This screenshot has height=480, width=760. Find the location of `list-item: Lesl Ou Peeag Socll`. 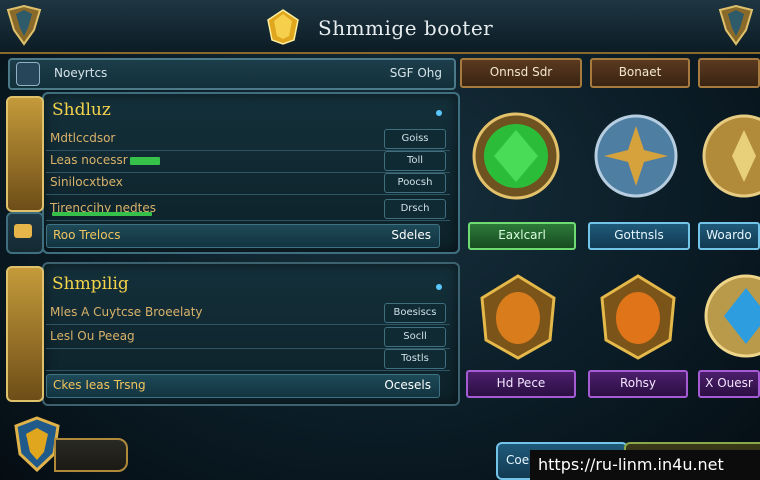

list-item: Lesl Ou Peeag Socll is located at coordinates (248, 337).